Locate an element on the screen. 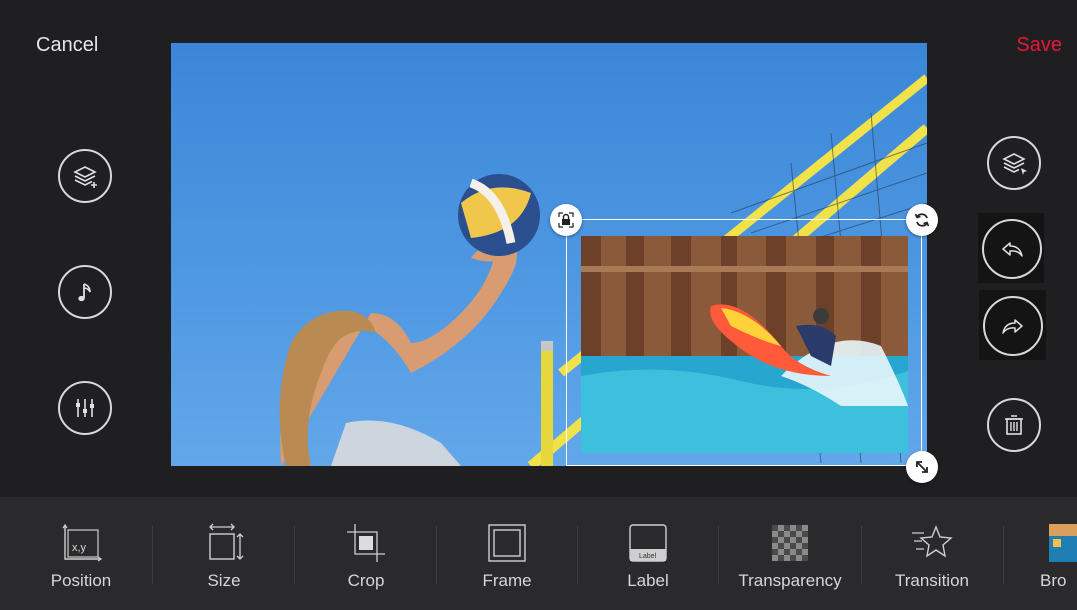 The image size is (1077, 610). resize-handle is located at coordinates (922, 467).